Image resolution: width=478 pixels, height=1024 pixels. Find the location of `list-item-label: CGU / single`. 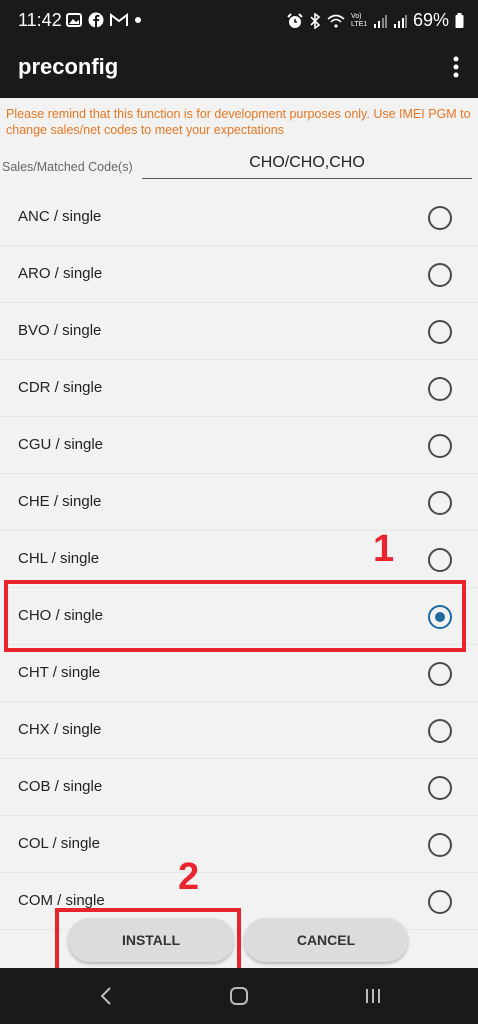

list-item-label: CGU / single is located at coordinates (61, 444).